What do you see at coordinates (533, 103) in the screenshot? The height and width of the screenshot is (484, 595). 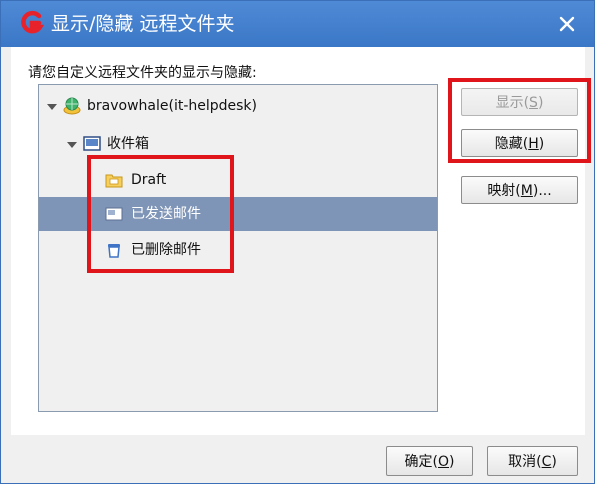 I see `show-button-accel: S` at bounding box center [533, 103].